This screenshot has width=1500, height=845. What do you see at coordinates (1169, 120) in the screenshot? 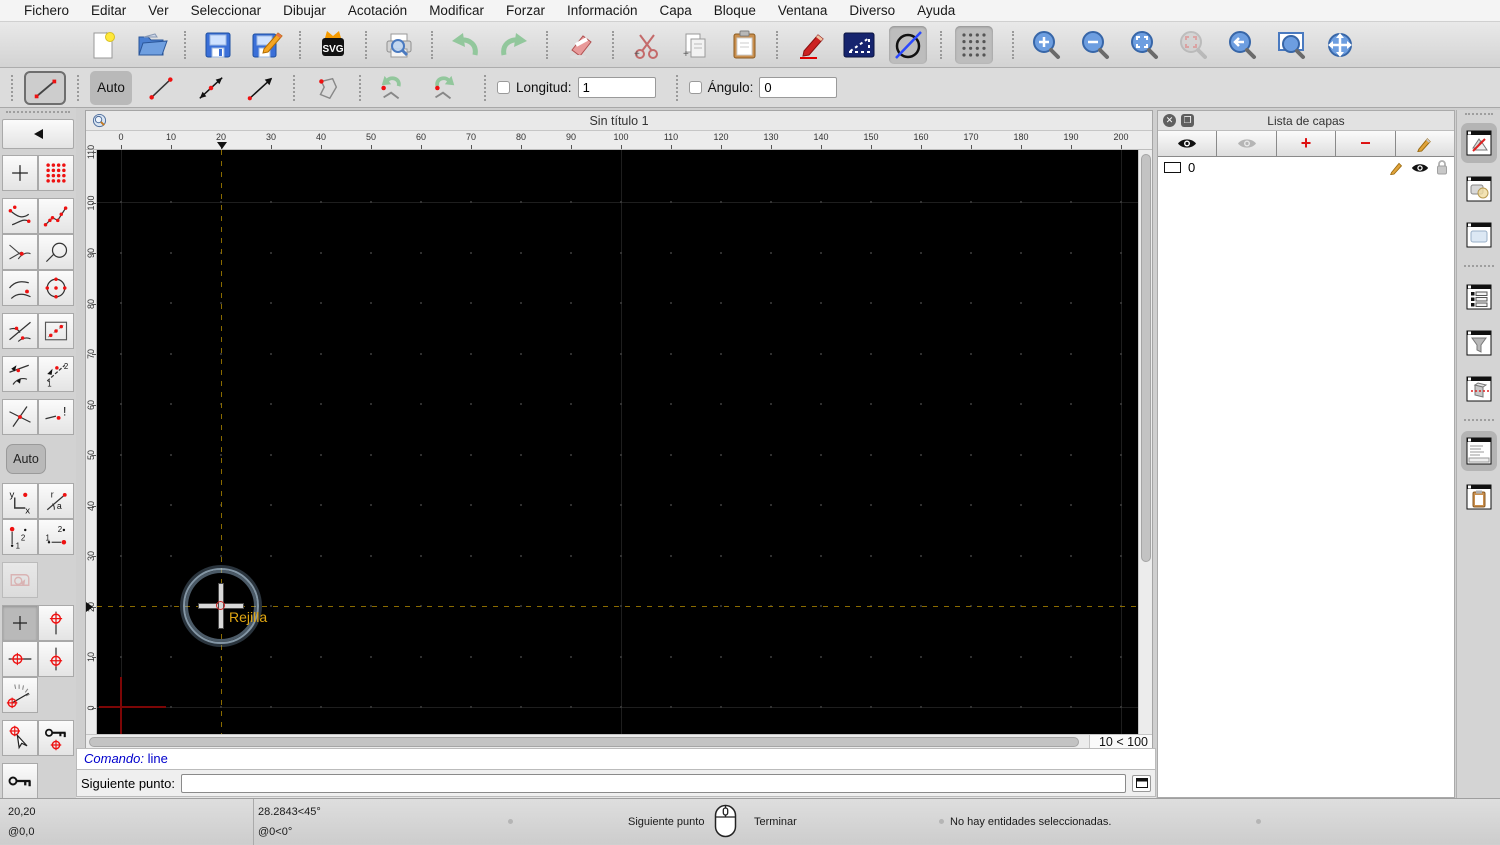
I see `close-icon: ✕` at bounding box center [1169, 120].